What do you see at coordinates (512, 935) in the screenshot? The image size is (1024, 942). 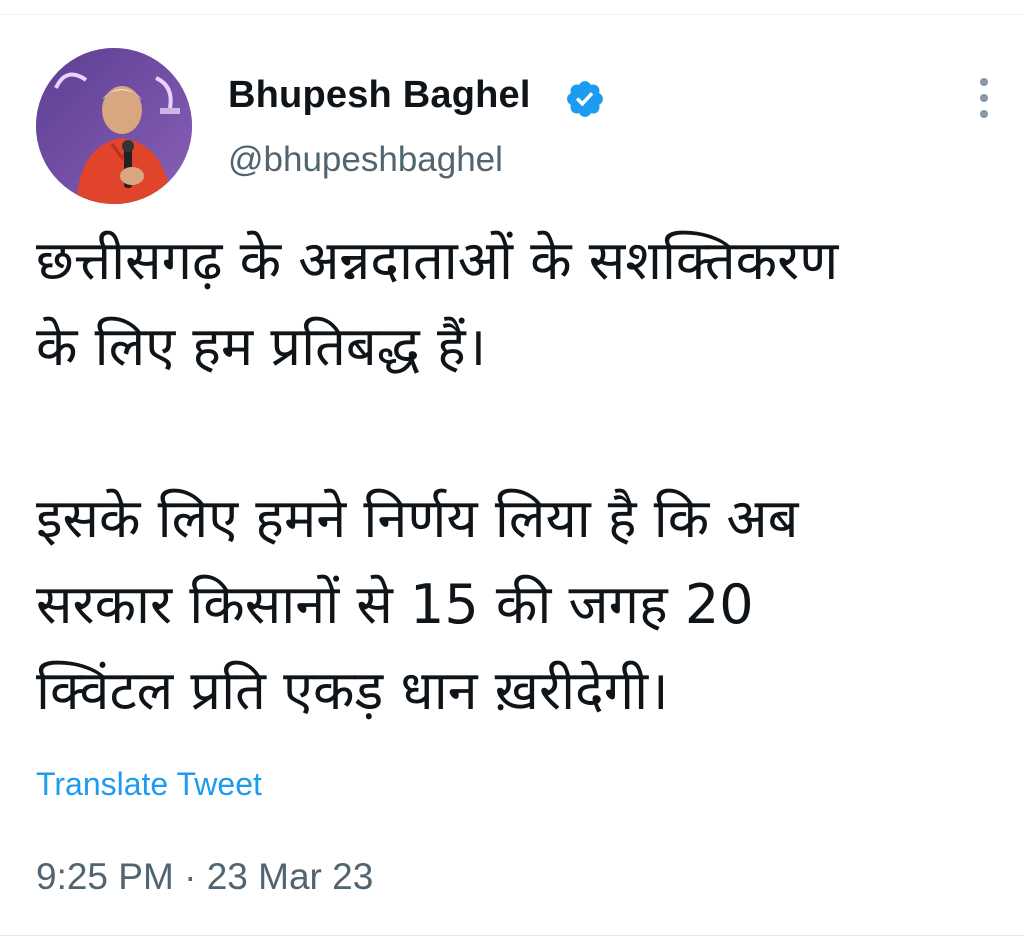 I see `bottom-divider` at bounding box center [512, 935].